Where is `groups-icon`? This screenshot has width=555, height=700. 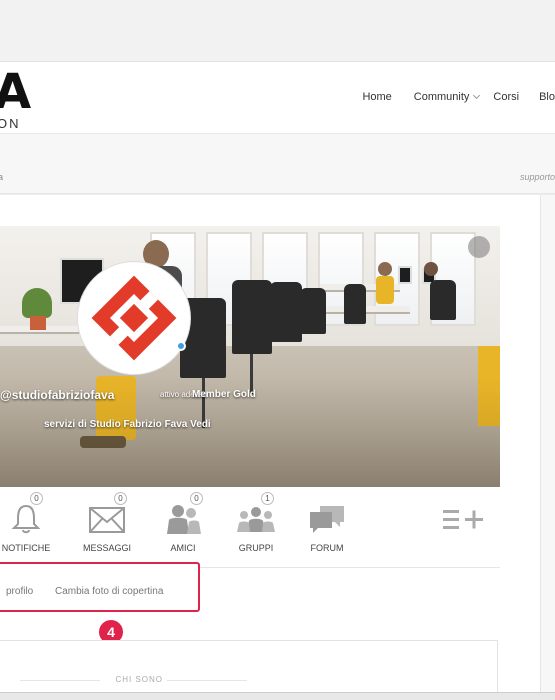
groups-icon is located at coordinates (256, 519).